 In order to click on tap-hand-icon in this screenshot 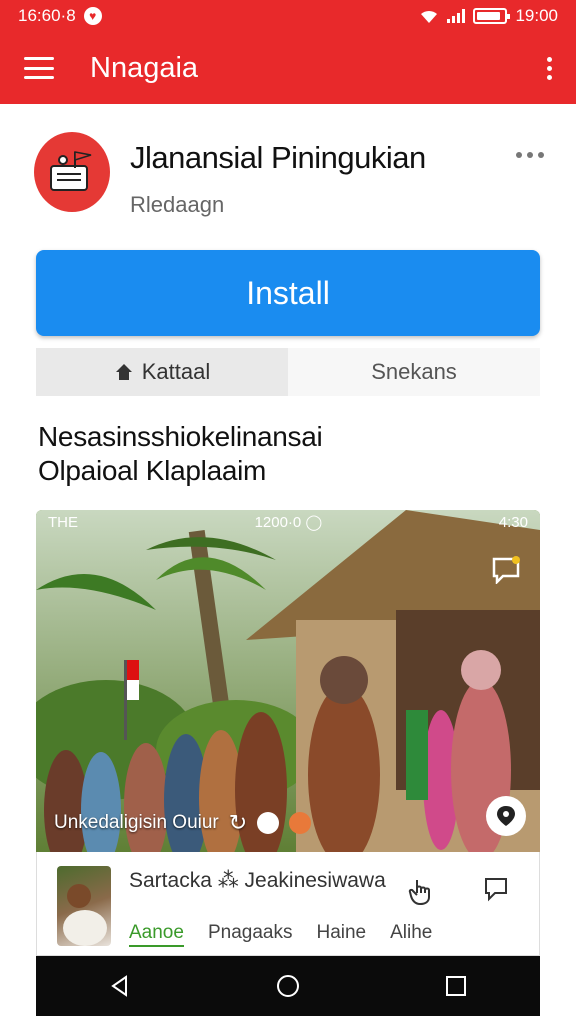, I will do `click(420, 891)`.